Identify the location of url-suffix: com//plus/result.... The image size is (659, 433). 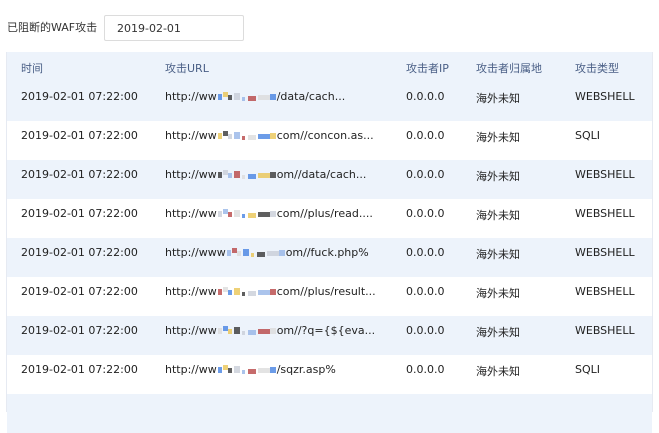
(326, 291).